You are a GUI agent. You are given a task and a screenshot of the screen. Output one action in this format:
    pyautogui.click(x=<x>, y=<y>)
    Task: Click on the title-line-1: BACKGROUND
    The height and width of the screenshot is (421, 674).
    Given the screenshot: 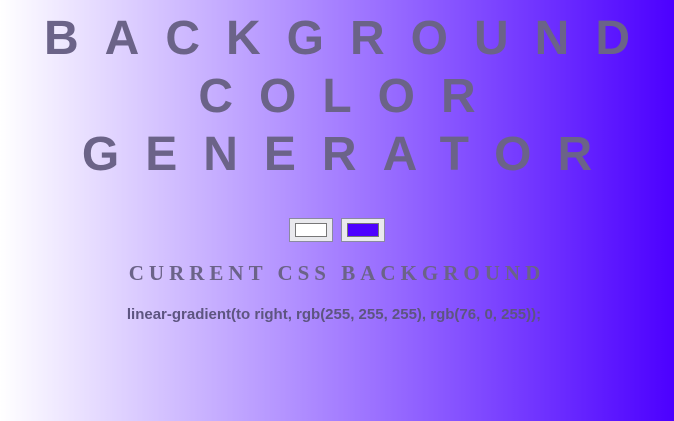 What is the action you would take?
    pyautogui.click(x=350, y=38)
    